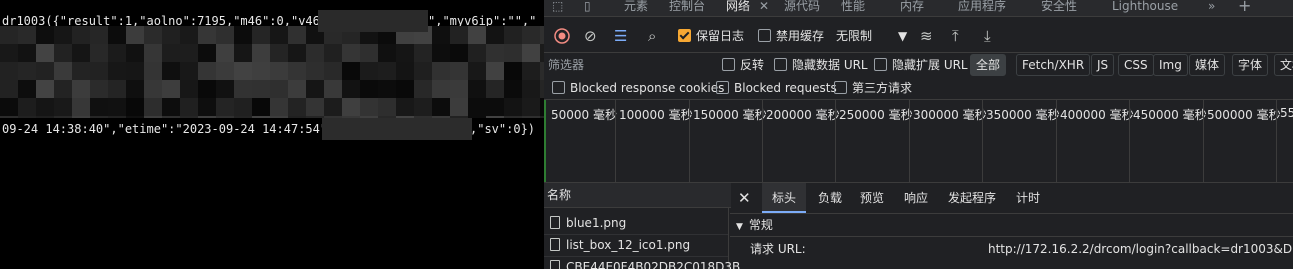  I want to click on tab-security: 安全性, so click(1059, 8).